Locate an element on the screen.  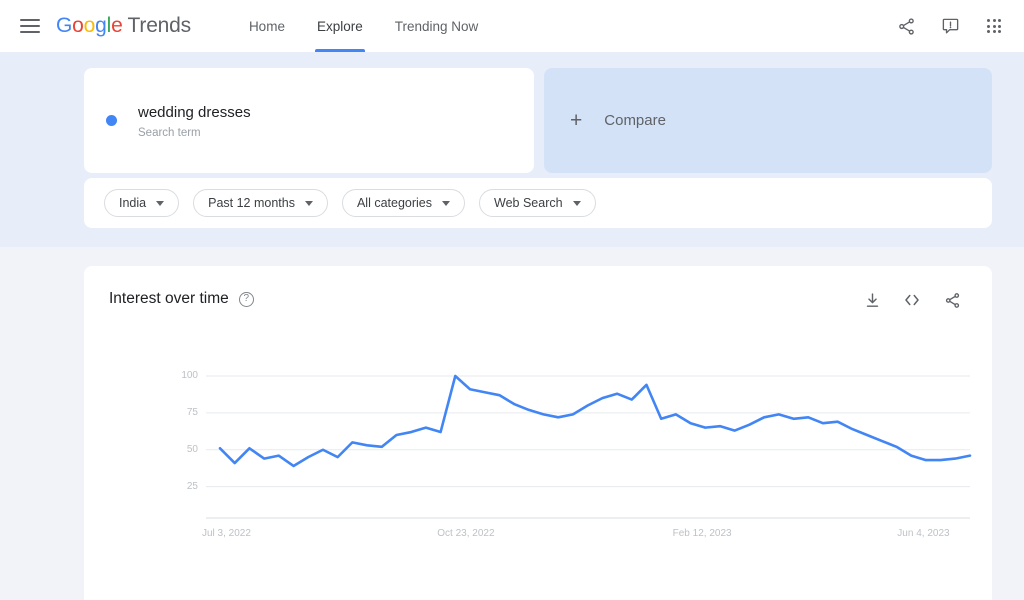
filter-region: India is located at coordinates (142, 203).